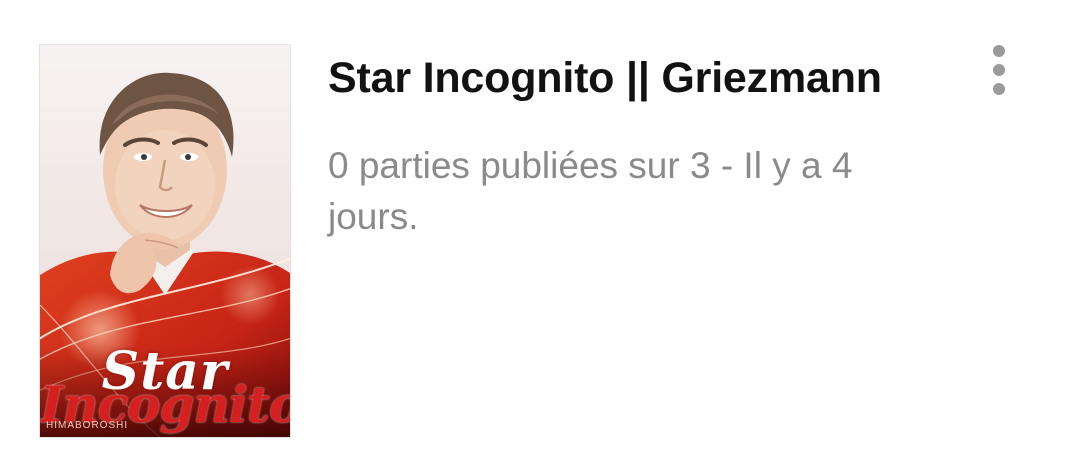  I want to click on story-title: Star Incognito || Griezmann, so click(605, 78).